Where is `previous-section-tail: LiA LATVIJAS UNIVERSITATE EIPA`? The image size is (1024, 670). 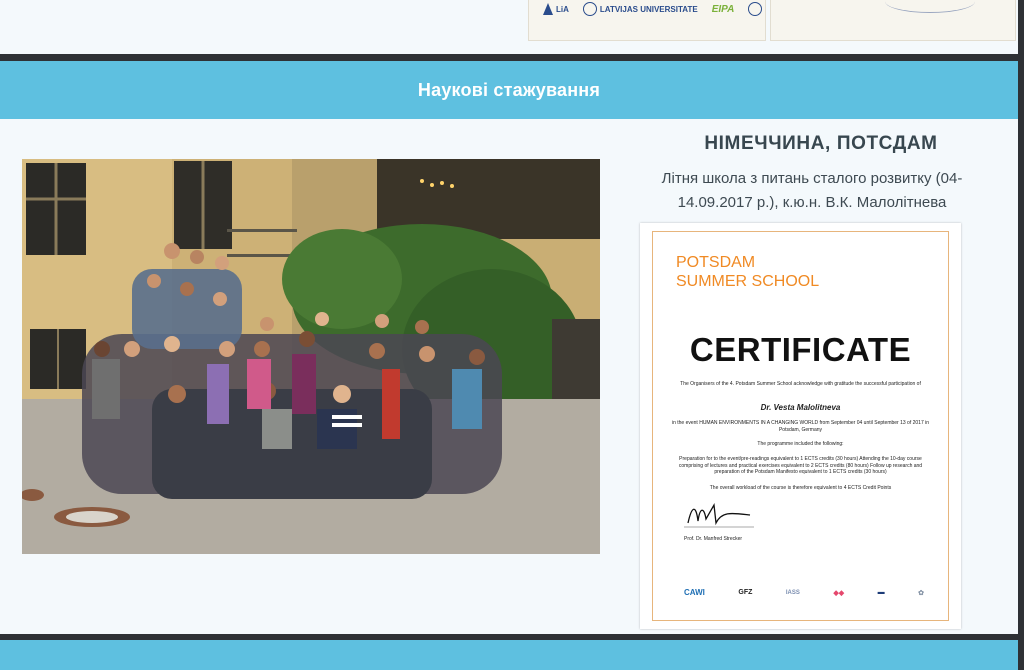 previous-section-tail: LiA LATVIJAS UNIVERSITATE EIPA is located at coordinates (509, 27).